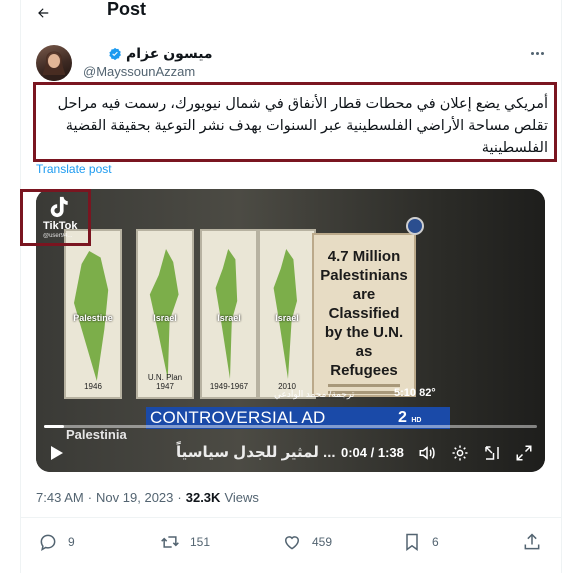  I want to click on retweet-icon, so click(170, 542).